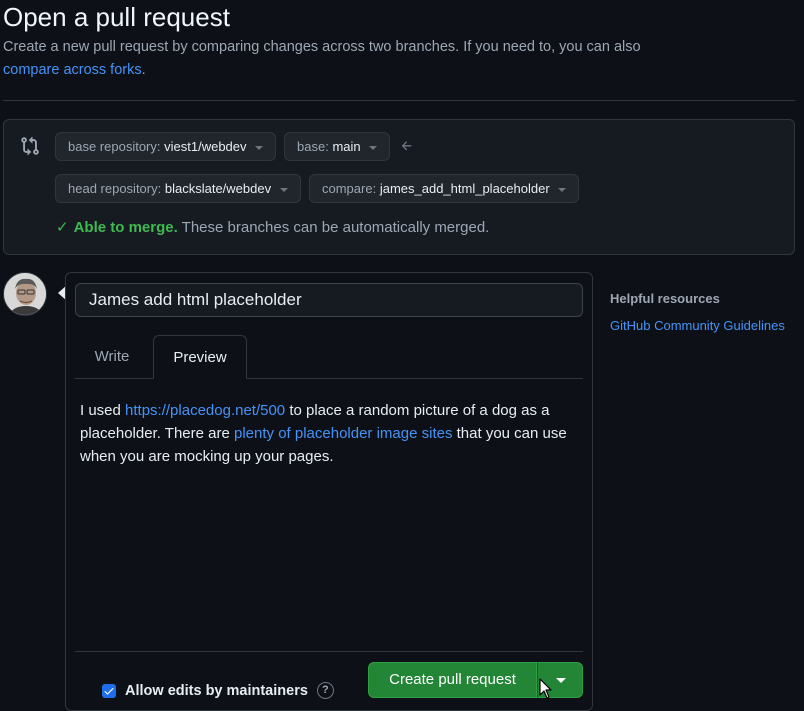  Describe the element at coordinates (218, 188) in the screenshot. I see `head-repository-value: blackslate/webdev` at that location.